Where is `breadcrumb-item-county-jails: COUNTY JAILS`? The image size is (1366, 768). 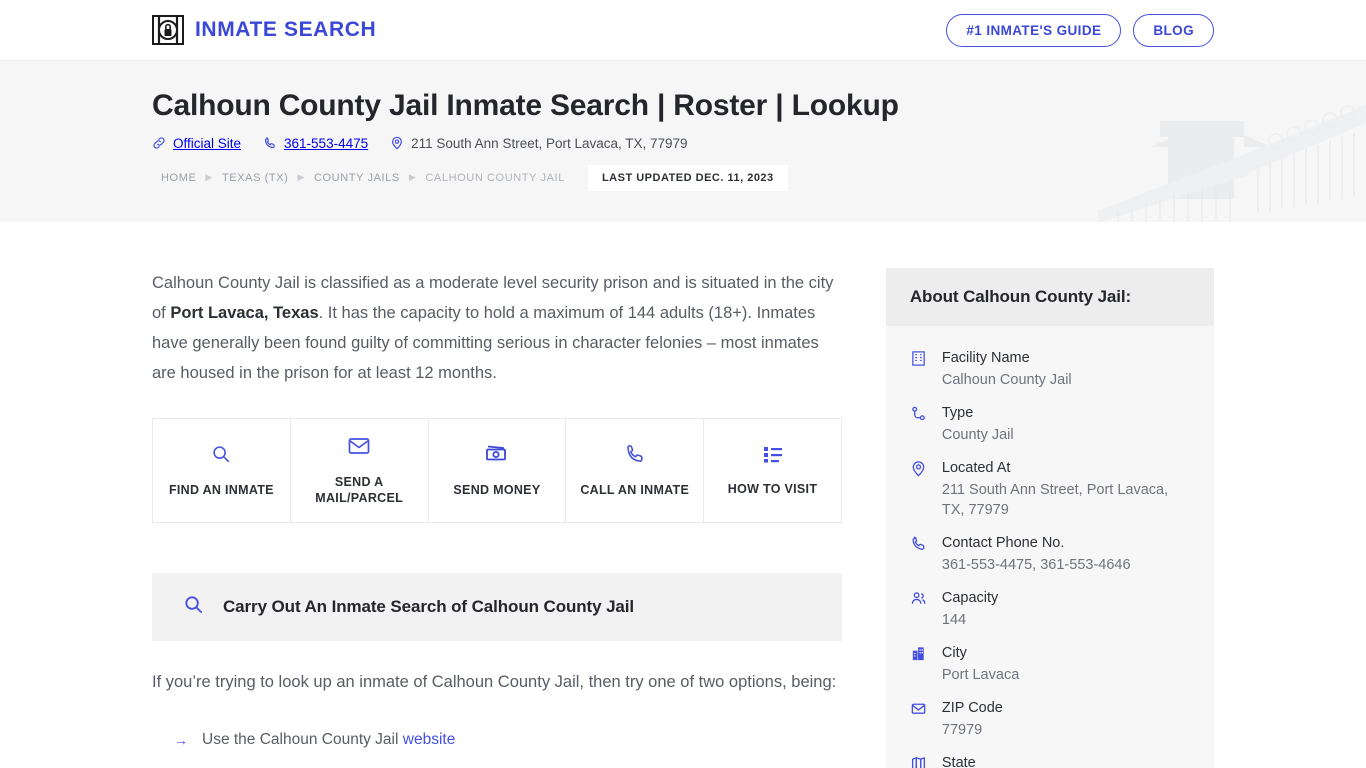 breadcrumb-item-county-jails: COUNTY JAILS is located at coordinates (357, 178).